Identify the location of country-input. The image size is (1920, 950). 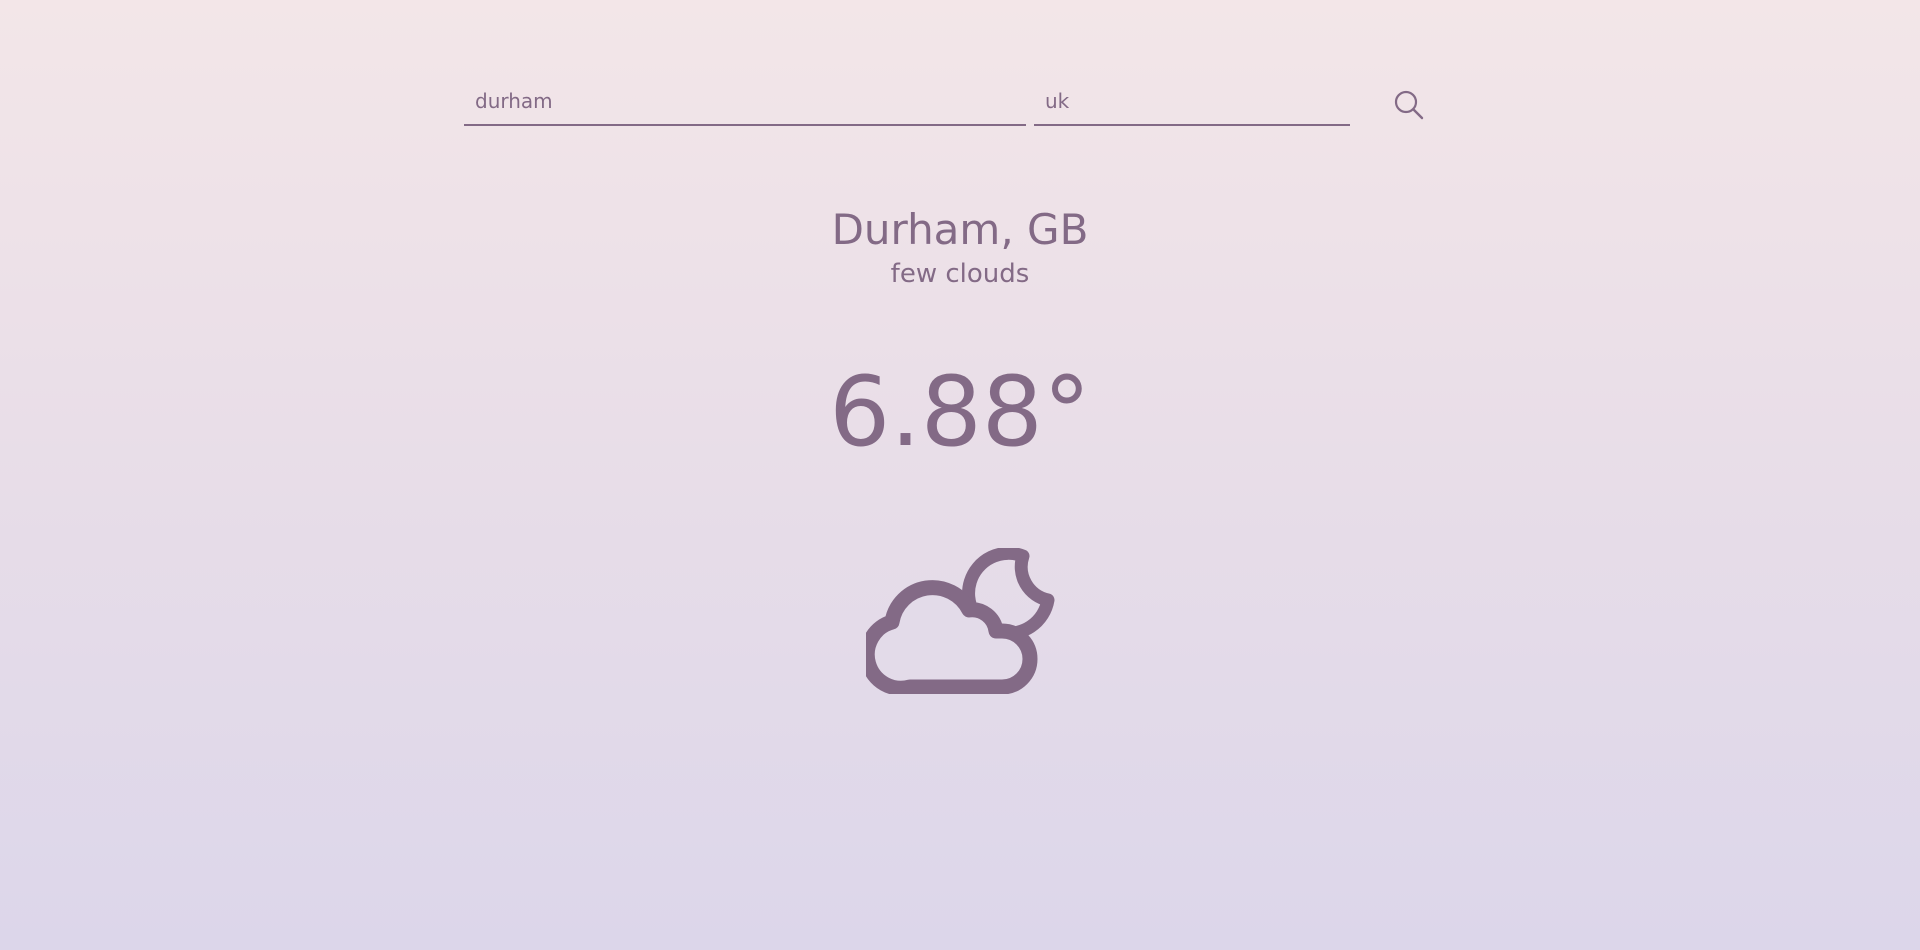
(1192, 102).